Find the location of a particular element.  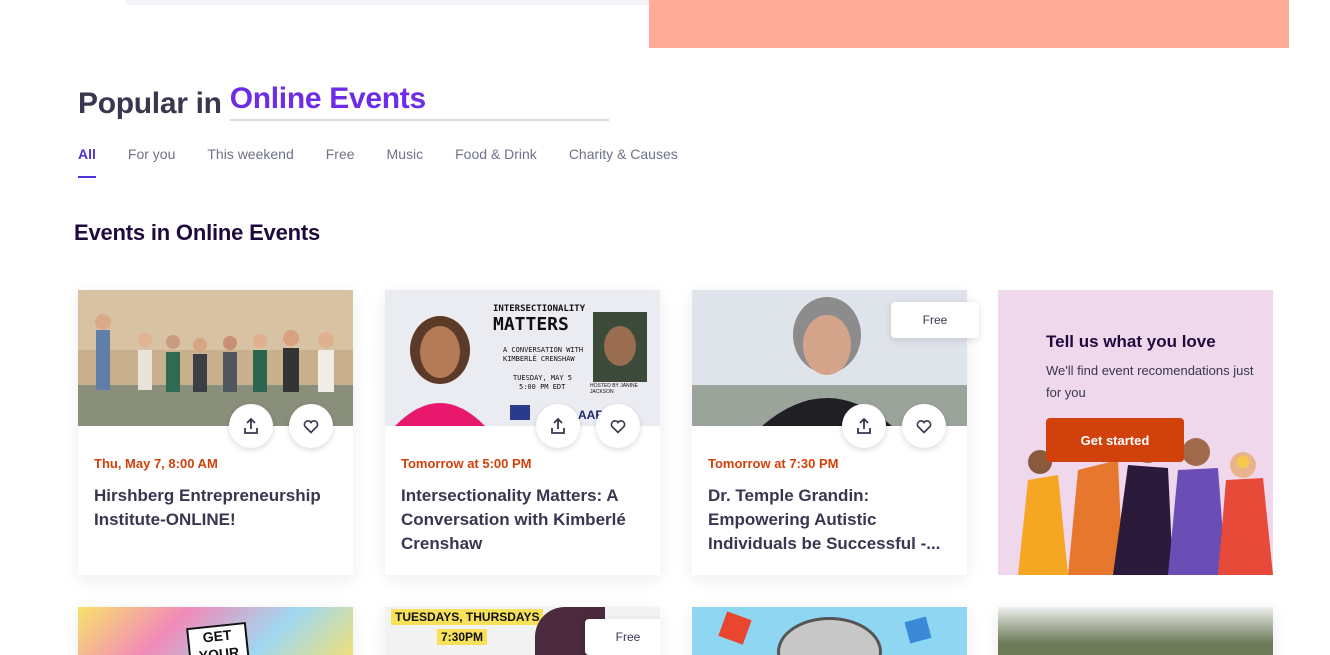

event-card: TUESDAYS, THURSDAYS 7:30PM Free is located at coordinates (522, 631).